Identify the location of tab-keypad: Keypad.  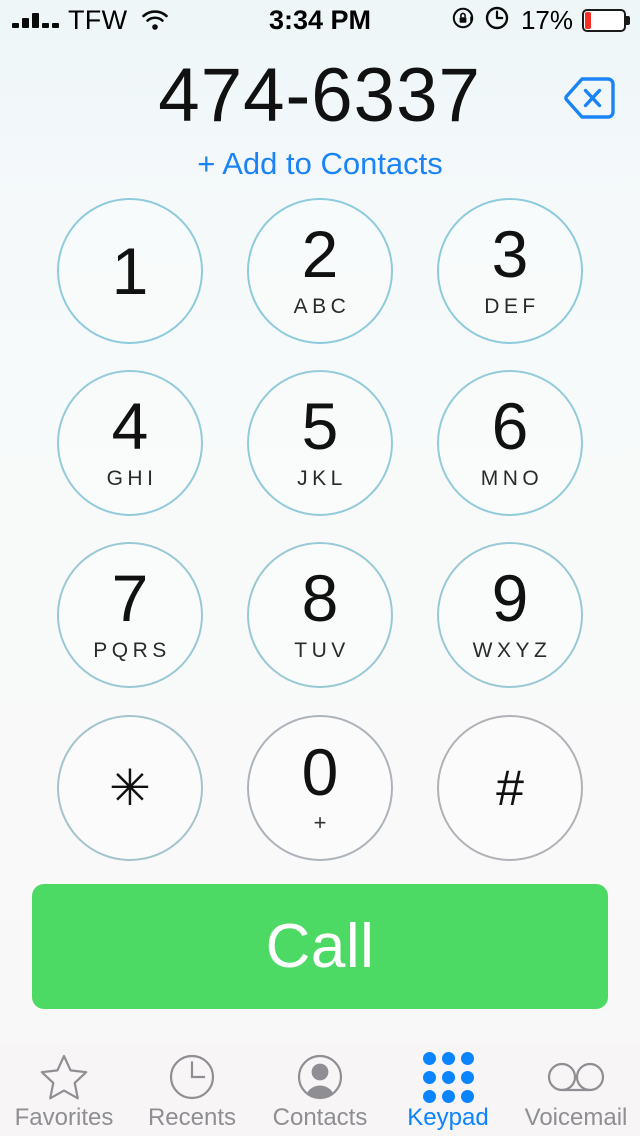
(448, 1090).